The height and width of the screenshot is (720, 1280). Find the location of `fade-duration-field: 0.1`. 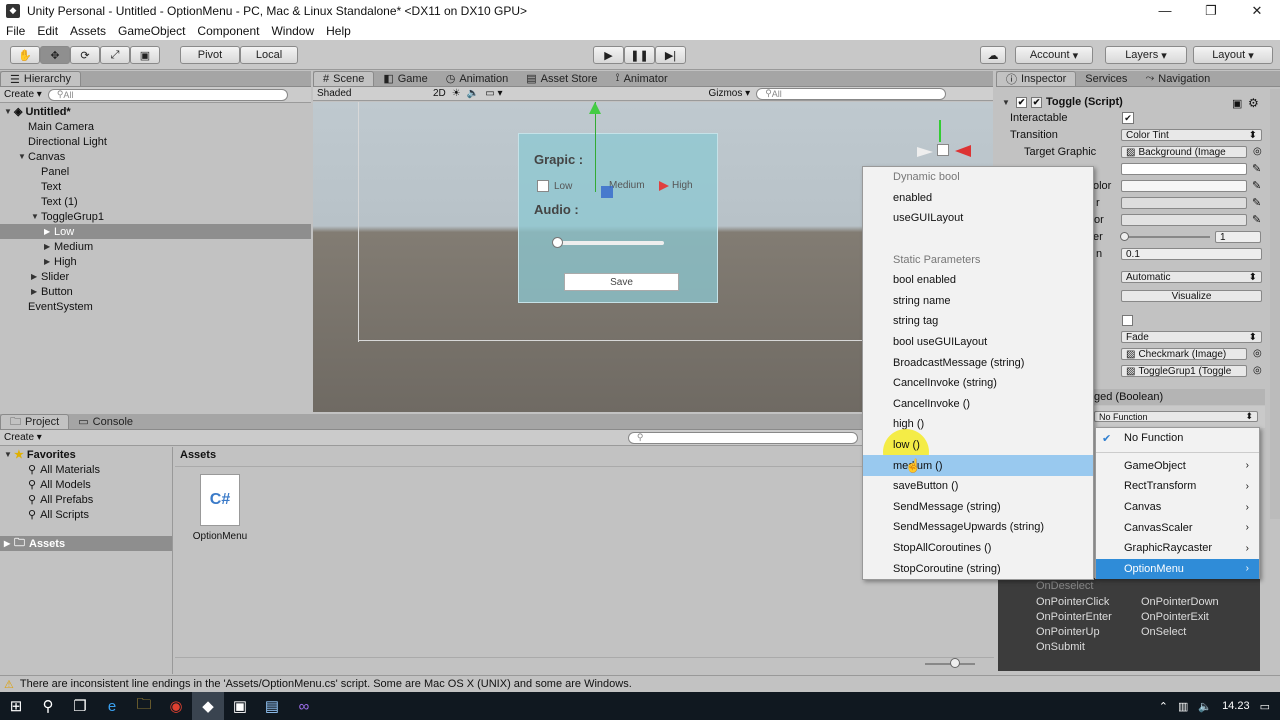

fade-duration-field: 0.1 is located at coordinates (1191, 254).